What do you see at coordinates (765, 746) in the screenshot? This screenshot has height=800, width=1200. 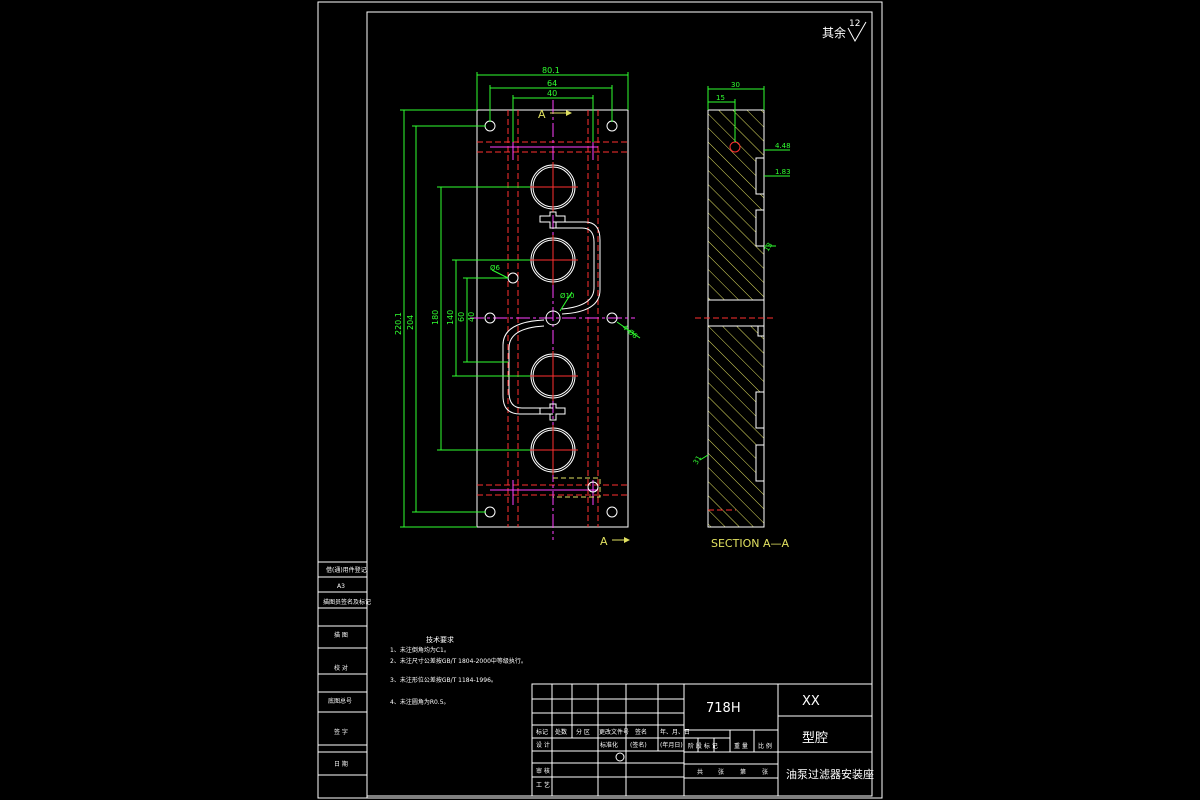 I see `tb-scale-label: 比 例` at bounding box center [765, 746].